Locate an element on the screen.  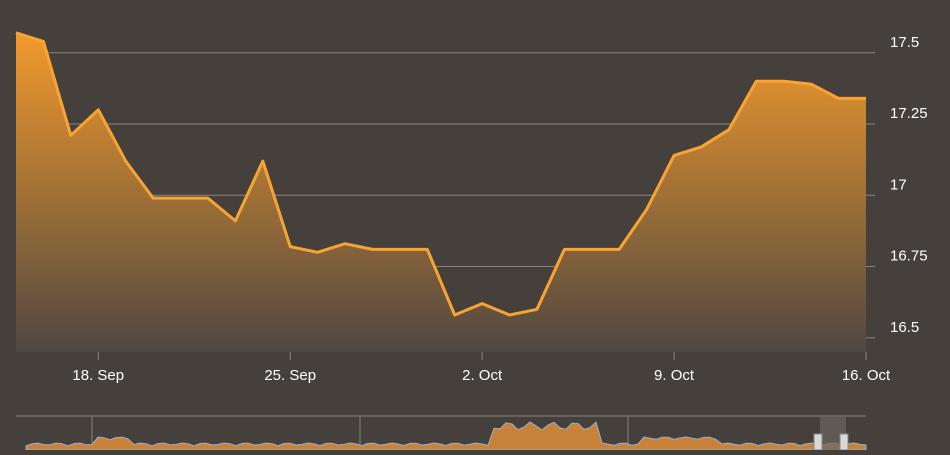
x-tick-label: 9. Oct is located at coordinates (674, 375).